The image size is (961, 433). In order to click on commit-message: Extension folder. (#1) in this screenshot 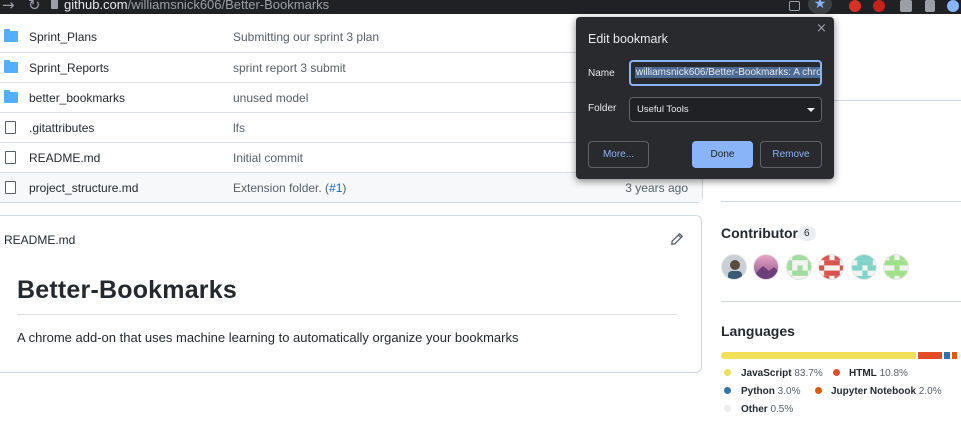, I will do `click(289, 188)`.